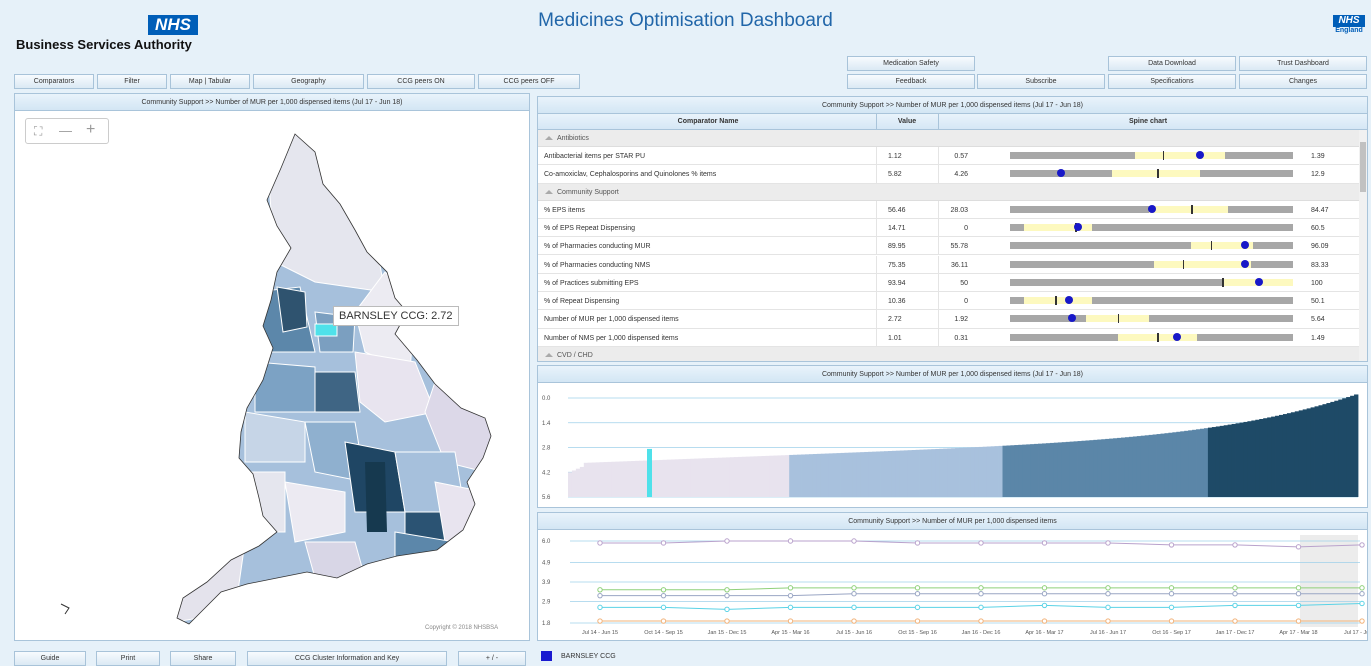 This screenshot has height=666, width=1371. I want to click on table-scrollbar, so click(1363, 245).